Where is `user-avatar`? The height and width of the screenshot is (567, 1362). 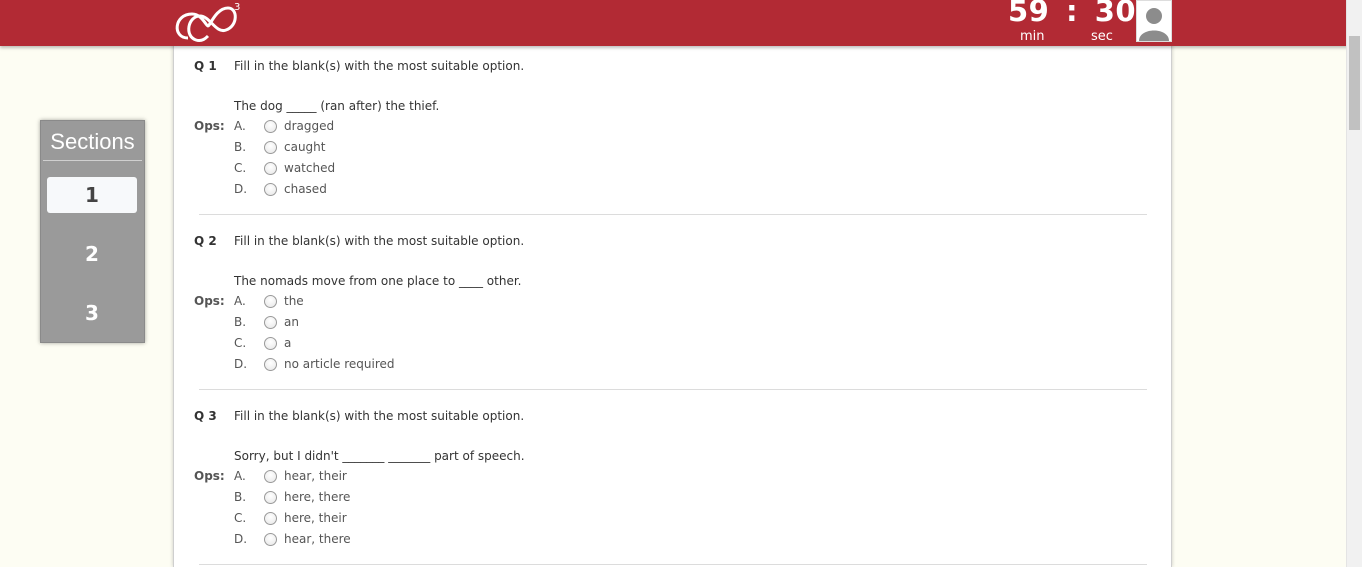
user-avatar is located at coordinates (1154, 21).